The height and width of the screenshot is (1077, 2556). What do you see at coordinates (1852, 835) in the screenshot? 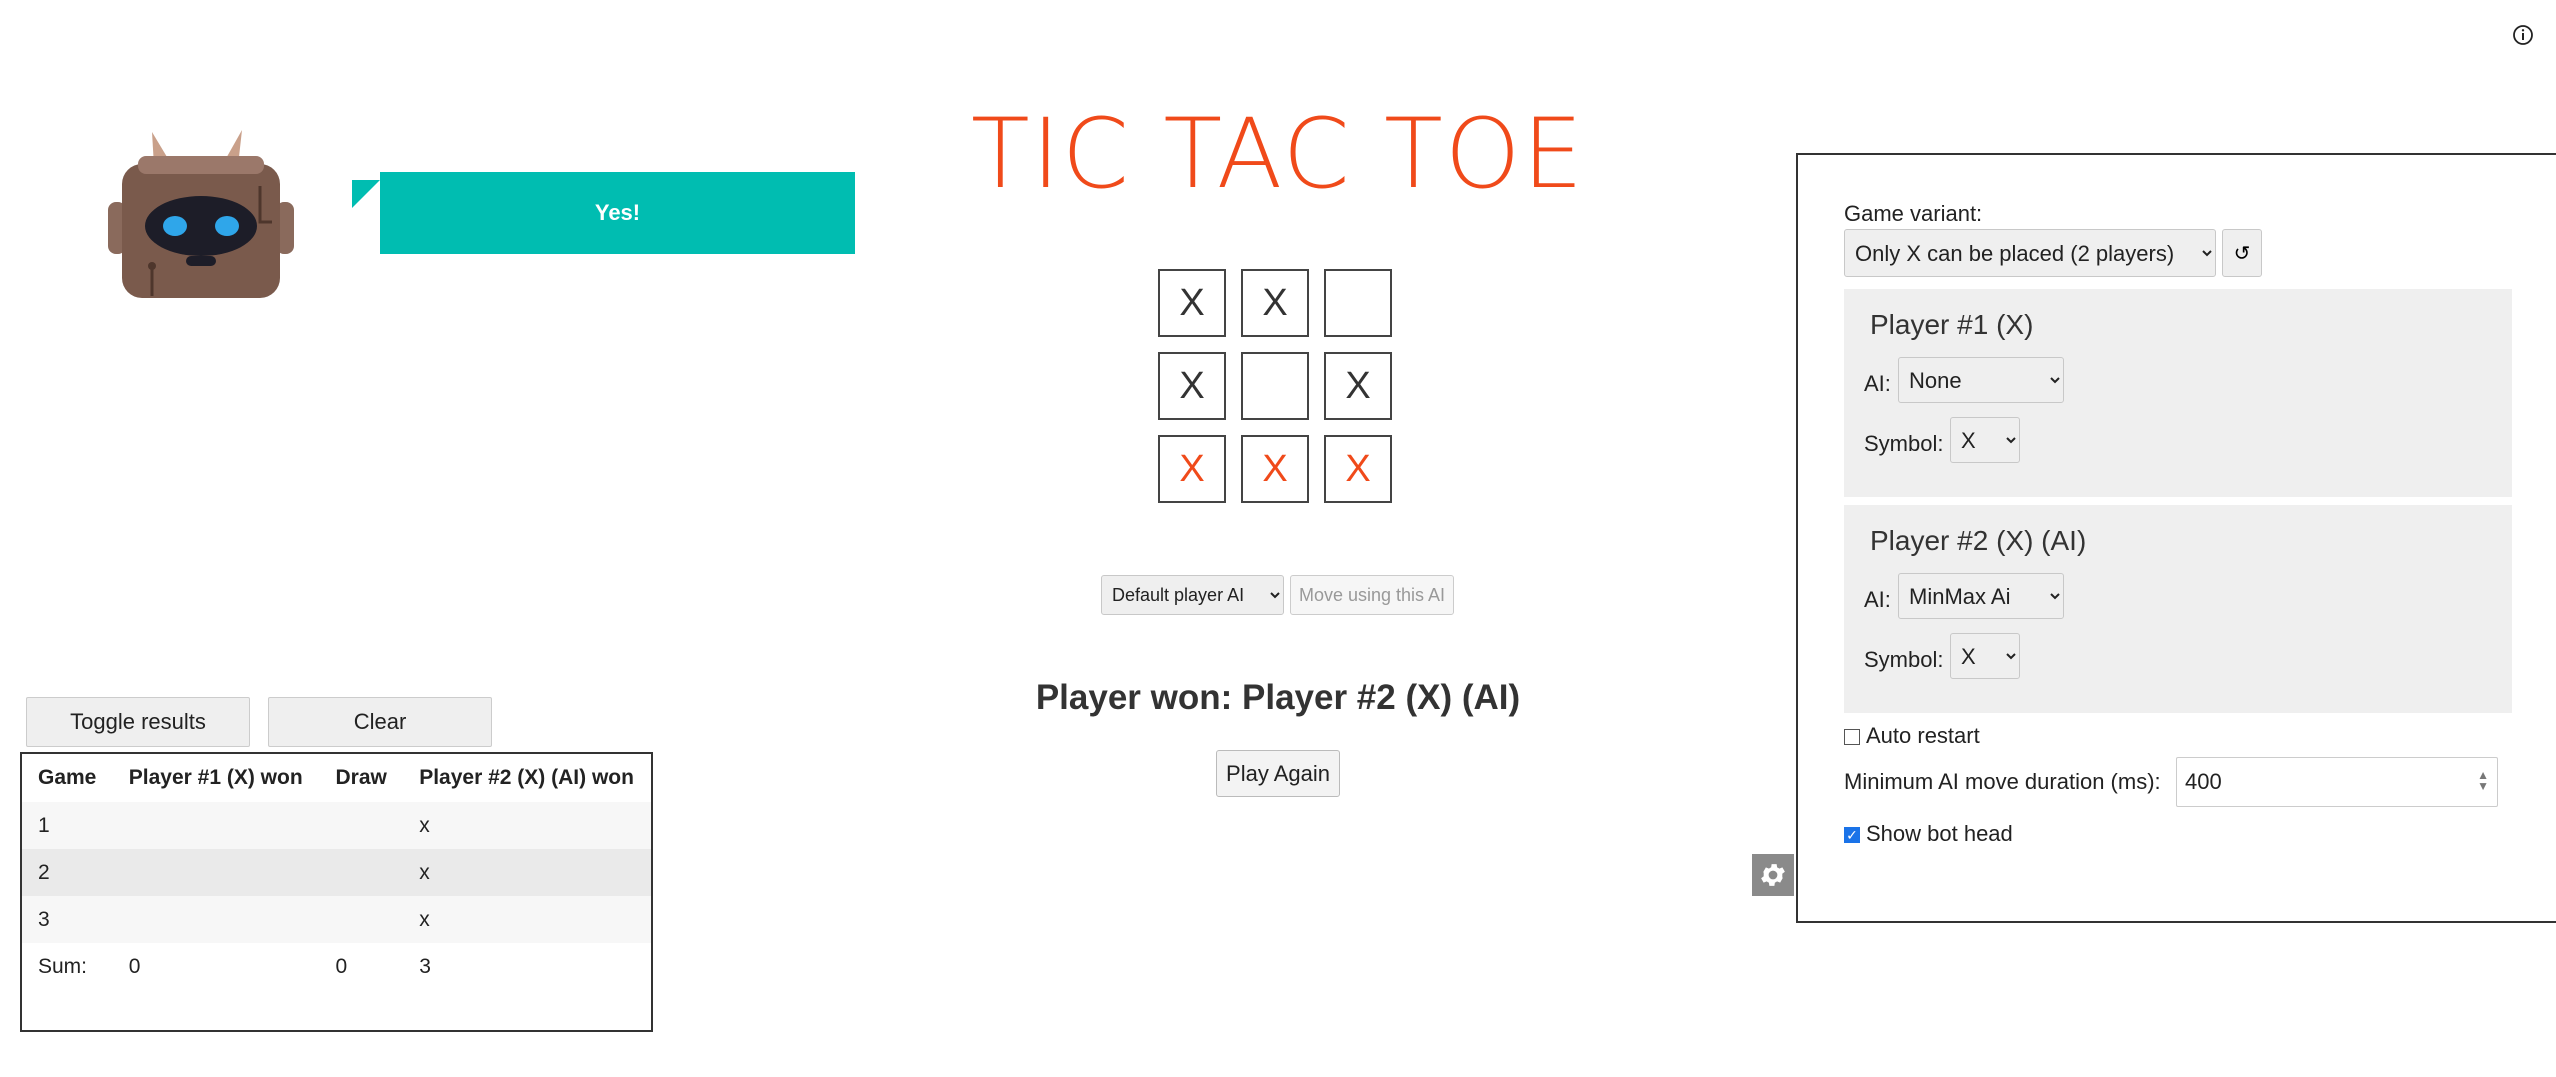
I see `show-bot-head-checkbox: ✓` at bounding box center [1852, 835].